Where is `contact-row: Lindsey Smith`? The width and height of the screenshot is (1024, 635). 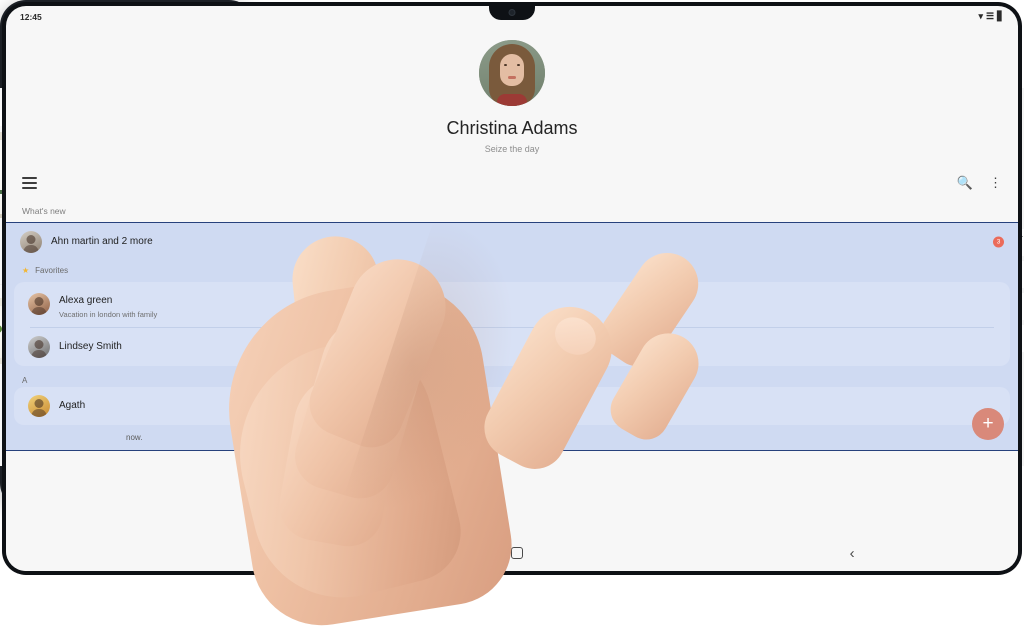
contact-row: Lindsey Smith is located at coordinates (512, 347).